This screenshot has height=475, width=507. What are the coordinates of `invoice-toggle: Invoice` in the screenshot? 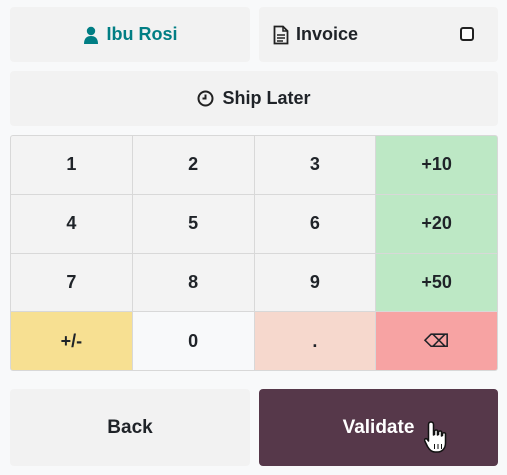 It's located at (378, 34).